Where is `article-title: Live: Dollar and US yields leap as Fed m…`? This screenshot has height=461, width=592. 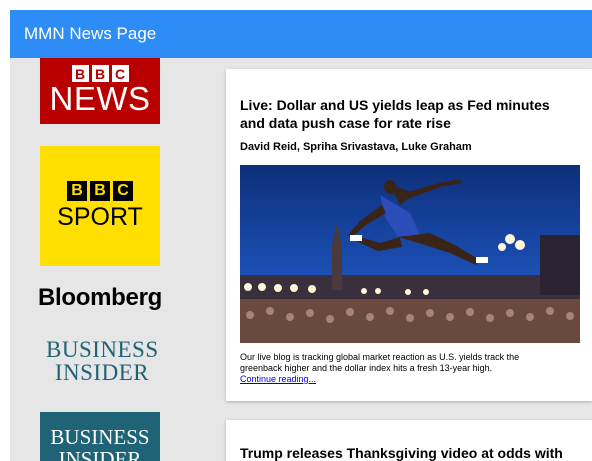
article-title: Live: Dollar and US yields leap as Fed m… is located at coordinates (395, 114).